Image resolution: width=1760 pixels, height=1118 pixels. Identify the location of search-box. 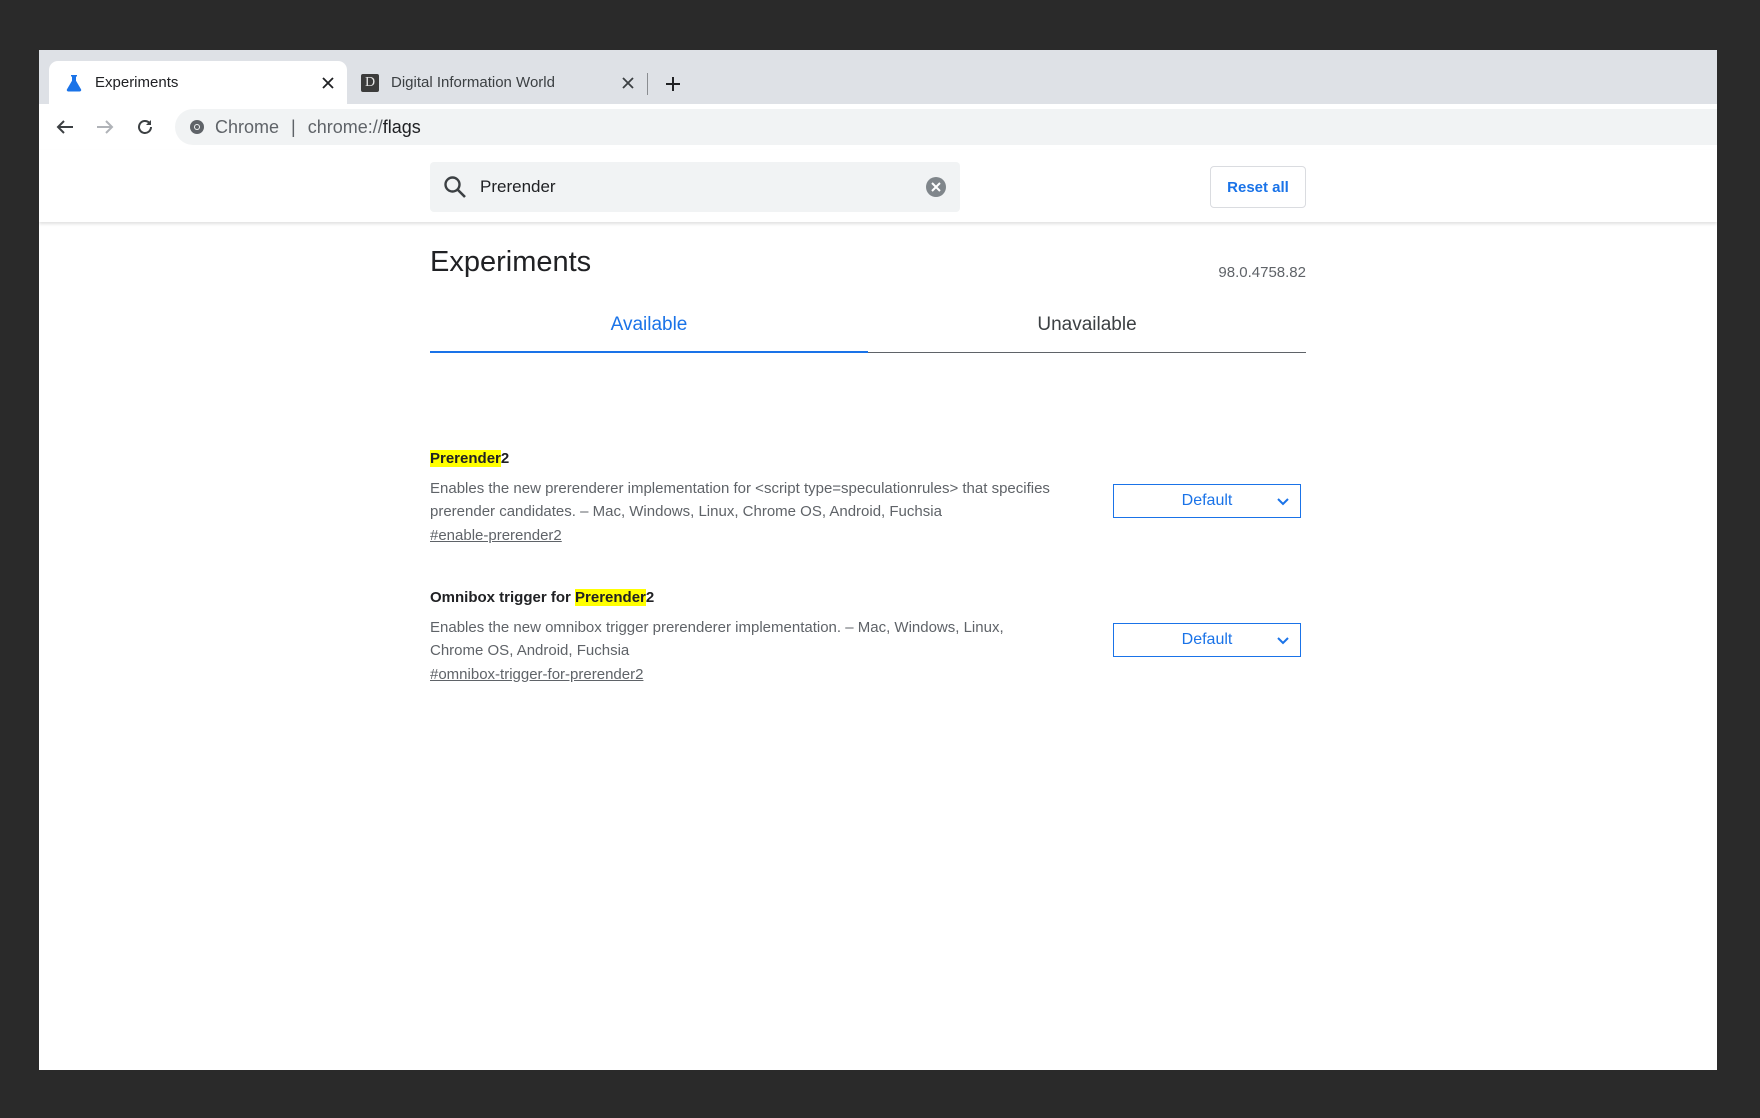
(695, 187).